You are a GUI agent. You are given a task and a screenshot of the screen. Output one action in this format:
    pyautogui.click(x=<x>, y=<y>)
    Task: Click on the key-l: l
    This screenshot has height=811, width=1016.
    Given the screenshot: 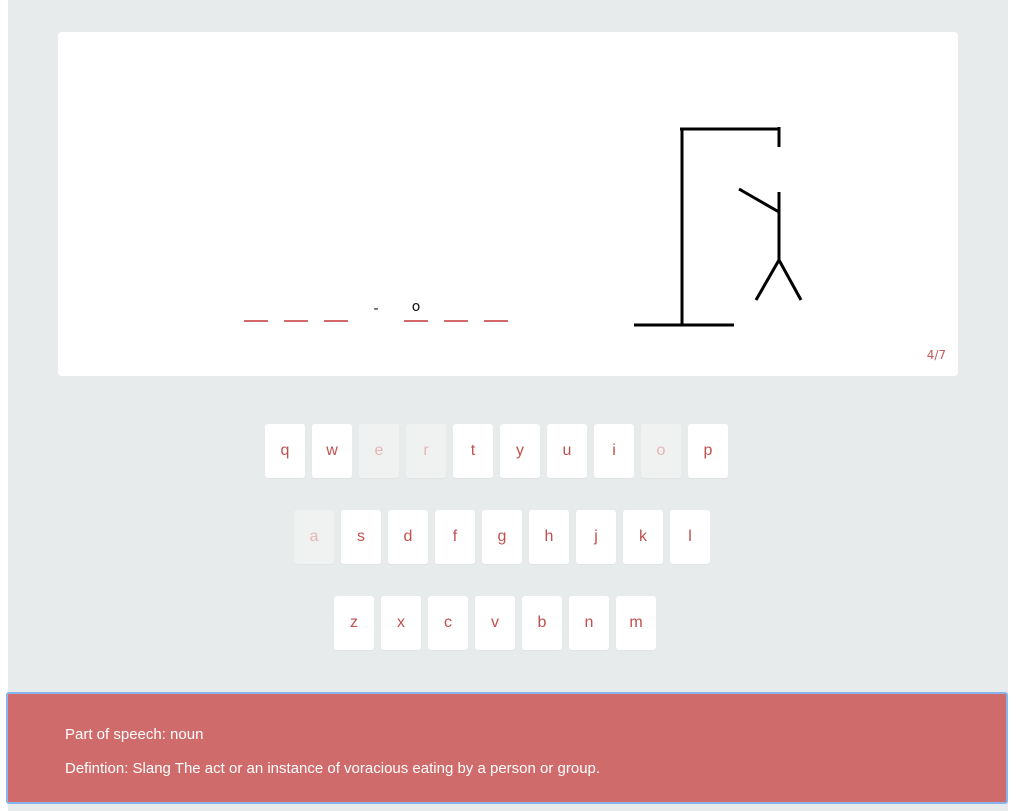 What is the action you would take?
    pyautogui.click(x=690, y=537)
    